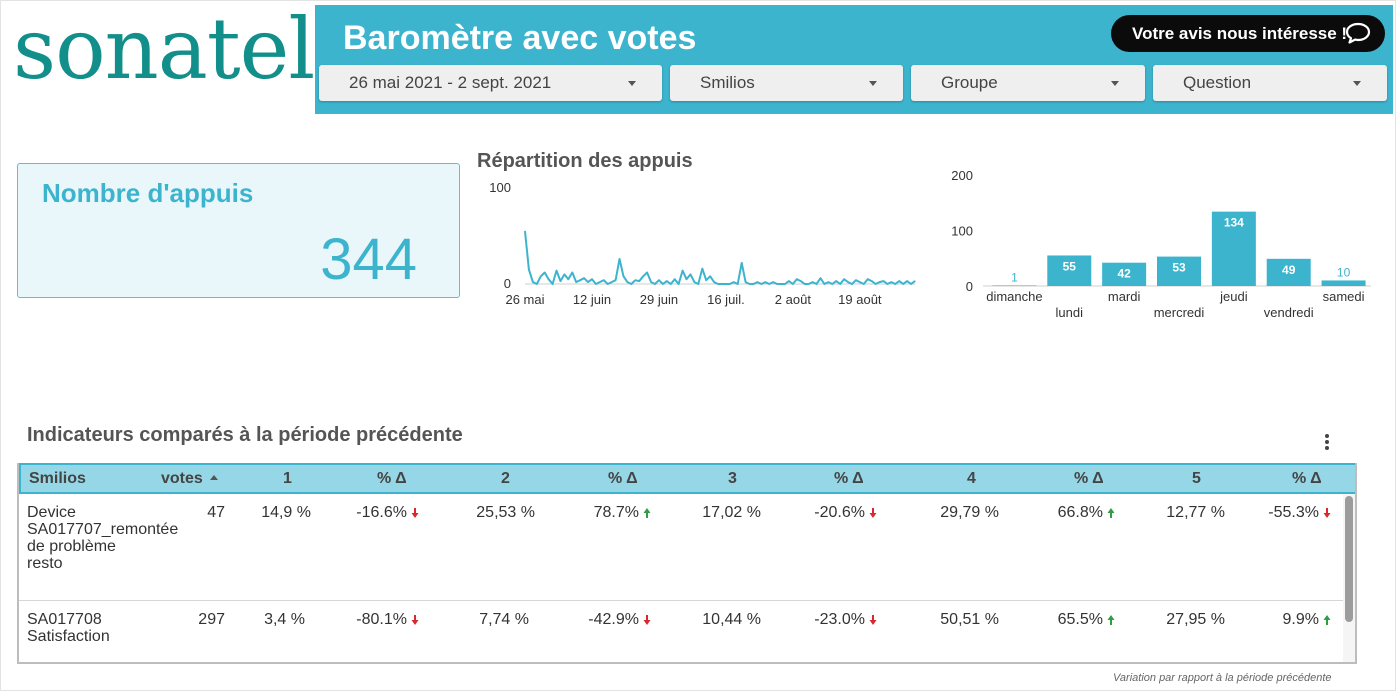 The image size is (1396, 691). Describe the element at coordinates (1233, 296) in the screenshot. I see `x-tick-label: jeudi` at that location.